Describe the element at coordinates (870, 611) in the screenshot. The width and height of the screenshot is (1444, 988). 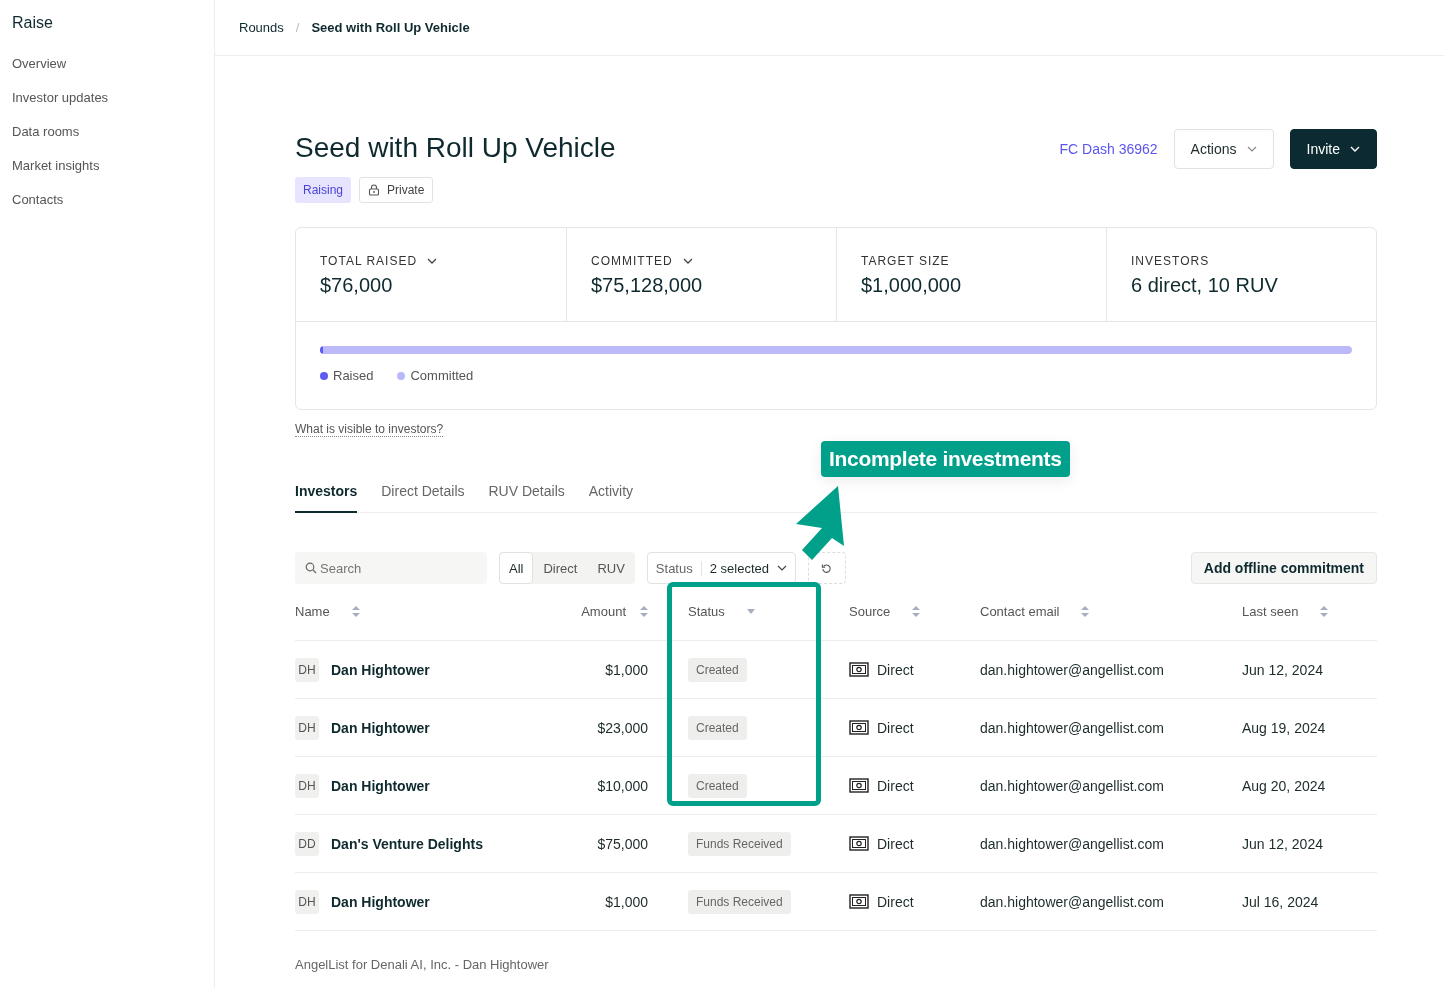
I see `column-header: Source` at that location.